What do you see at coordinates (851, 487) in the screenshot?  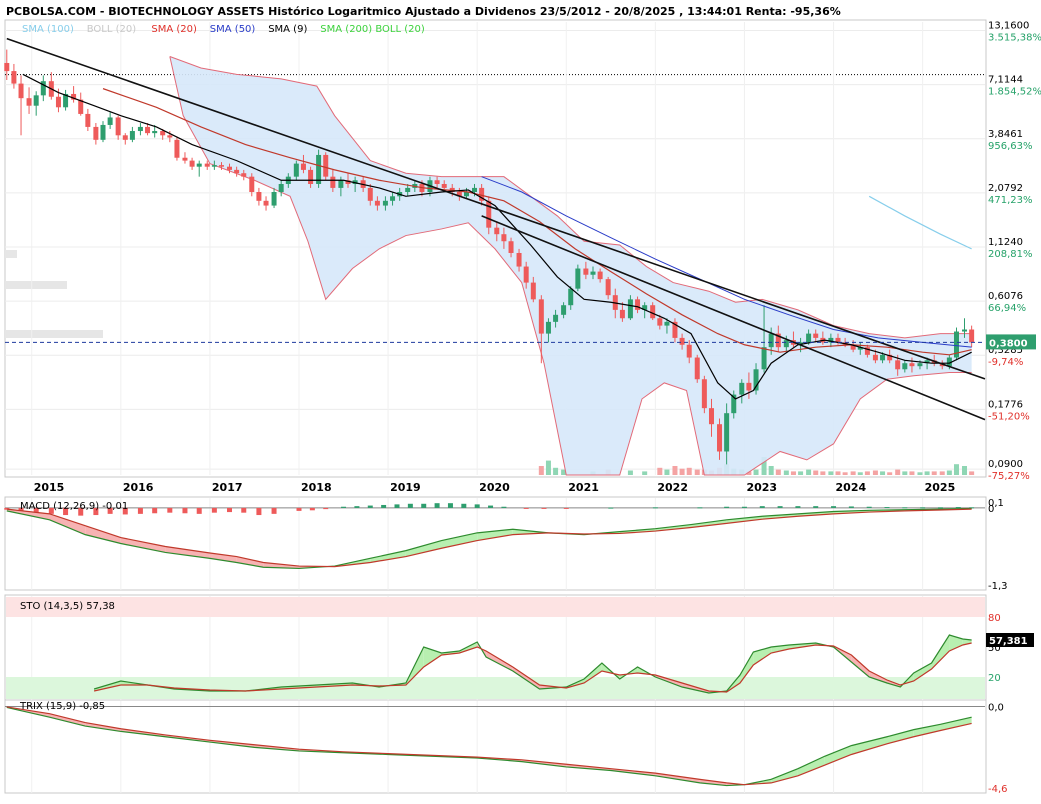 I see `x-tick-label: 2024` at bounding box center [851, 487].